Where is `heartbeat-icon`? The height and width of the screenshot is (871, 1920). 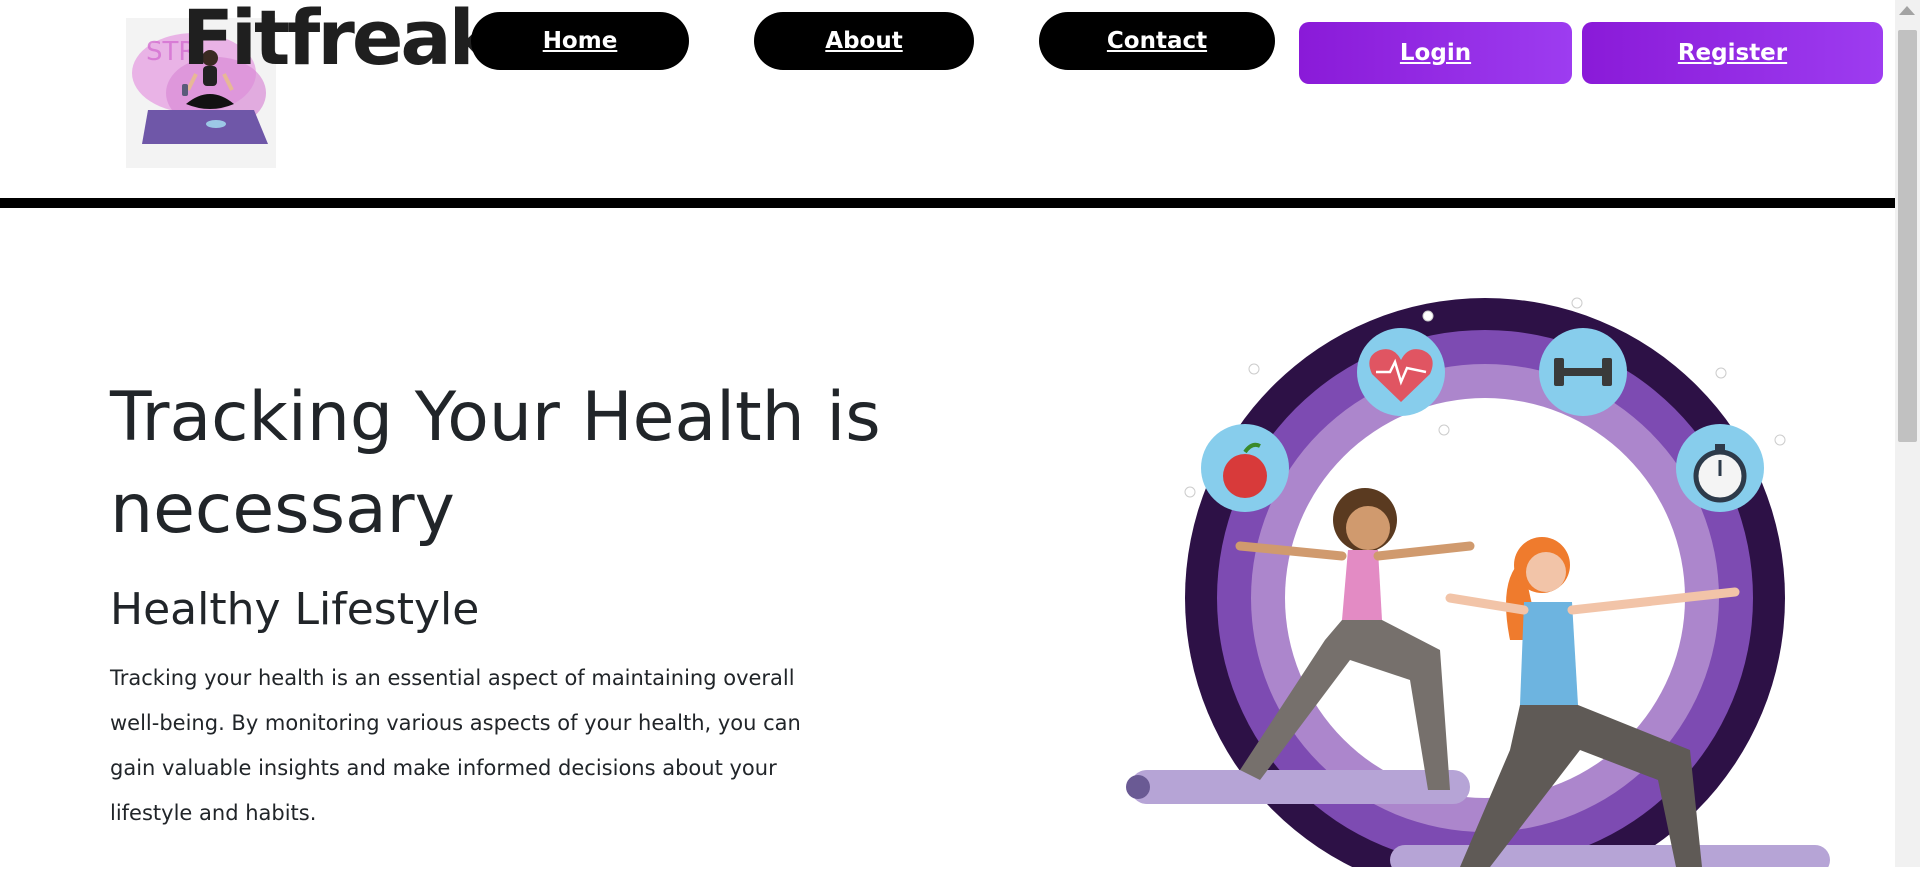 heartbeat-icon is located at coordinates (1401, 372).